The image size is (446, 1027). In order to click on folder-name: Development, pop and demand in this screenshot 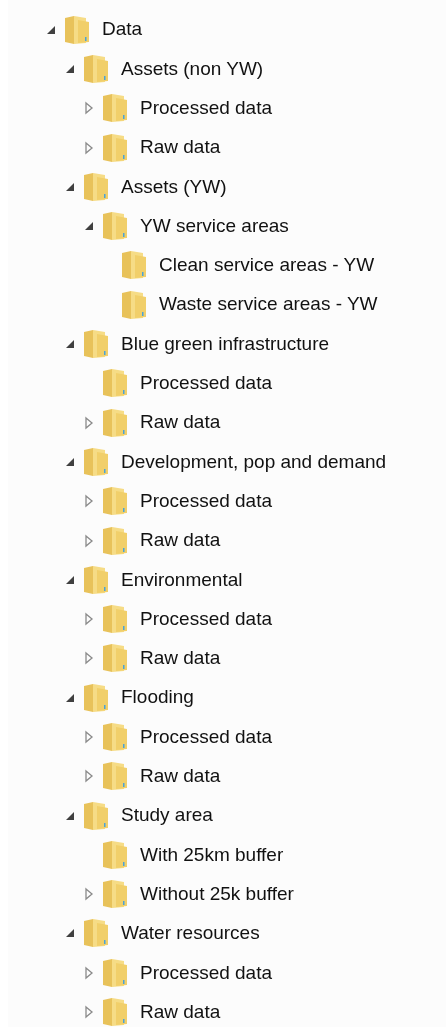, I will do `click(254, 462)`.